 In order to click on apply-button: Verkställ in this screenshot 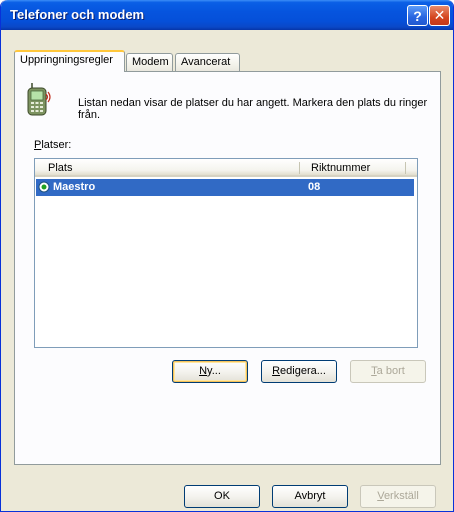, I will do `click(398, 496)`.